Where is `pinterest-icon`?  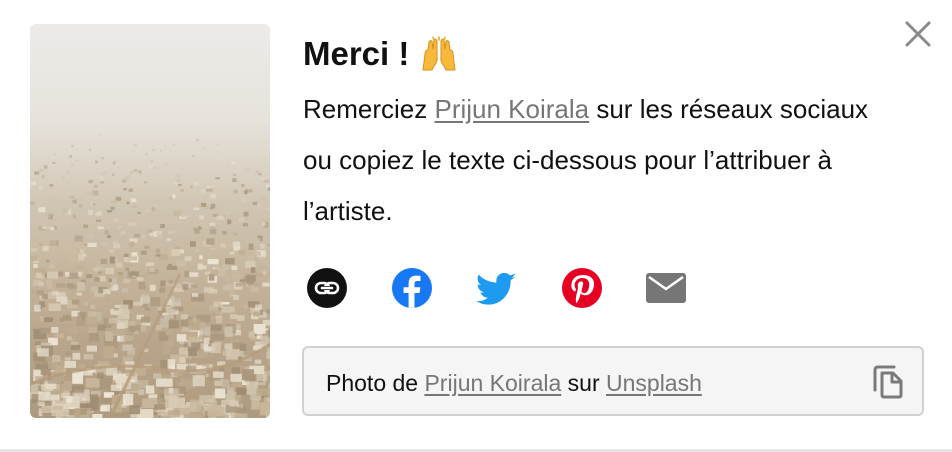 pinterest-icon is located at coordinates (582, 288).